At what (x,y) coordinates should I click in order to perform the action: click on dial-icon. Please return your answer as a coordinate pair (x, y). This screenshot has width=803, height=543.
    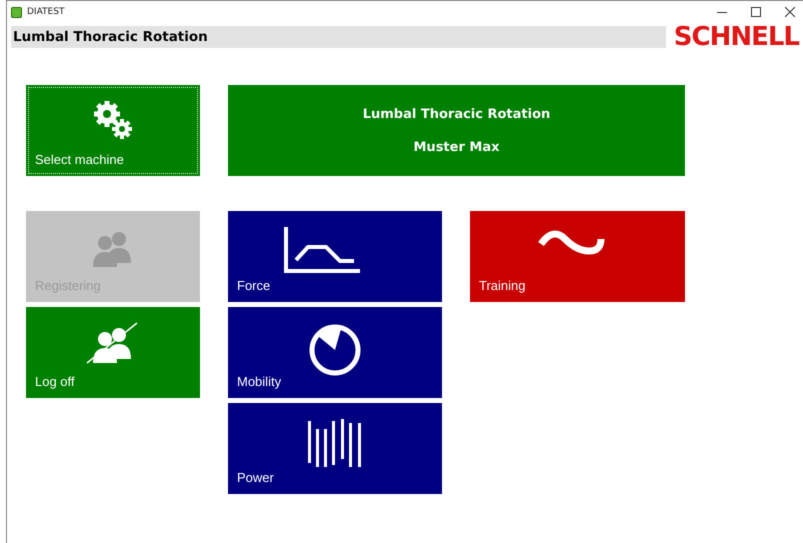
    Looking at the image, I should click on (335, 350).